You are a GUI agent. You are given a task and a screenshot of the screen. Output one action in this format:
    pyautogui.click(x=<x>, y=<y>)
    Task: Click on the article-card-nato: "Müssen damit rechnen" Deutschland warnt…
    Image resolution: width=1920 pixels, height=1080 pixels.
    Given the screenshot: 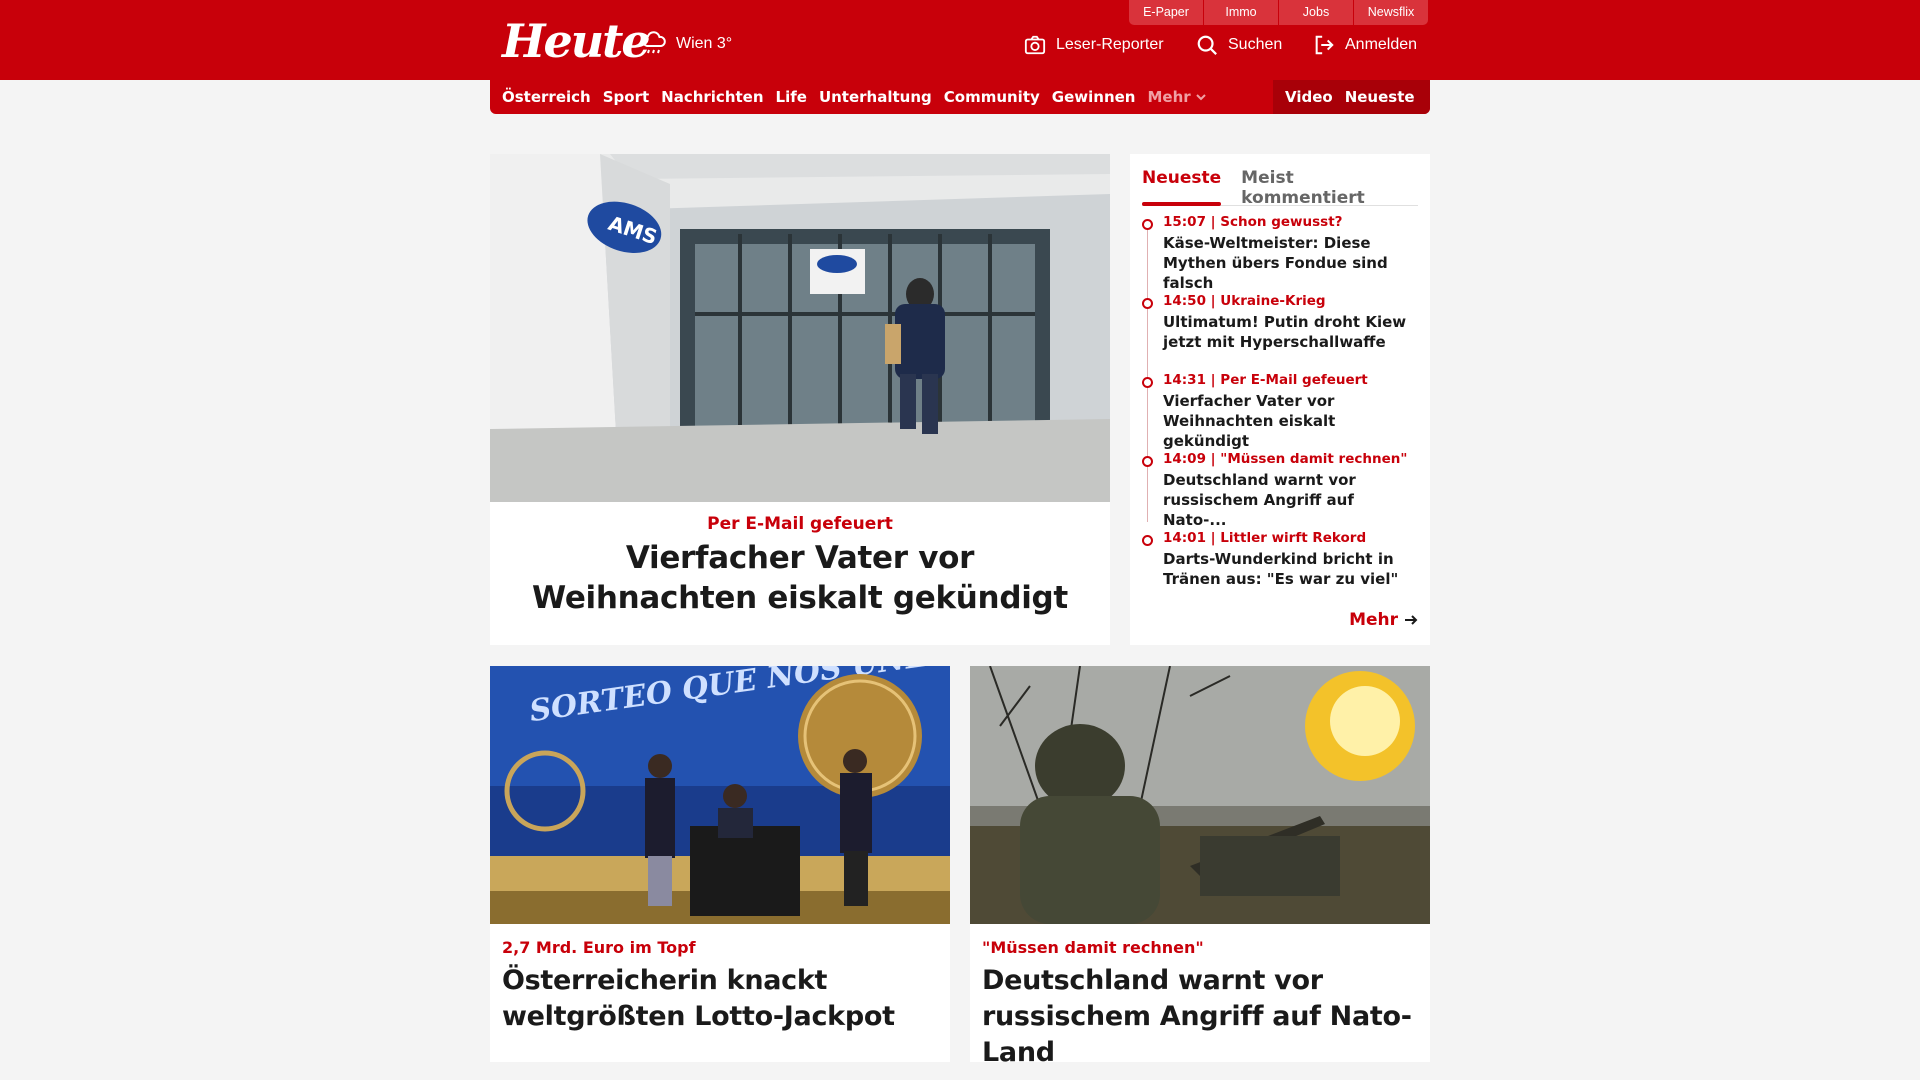 What is the action you would take?
    pyautogui.click(x=1200, y=867)
    